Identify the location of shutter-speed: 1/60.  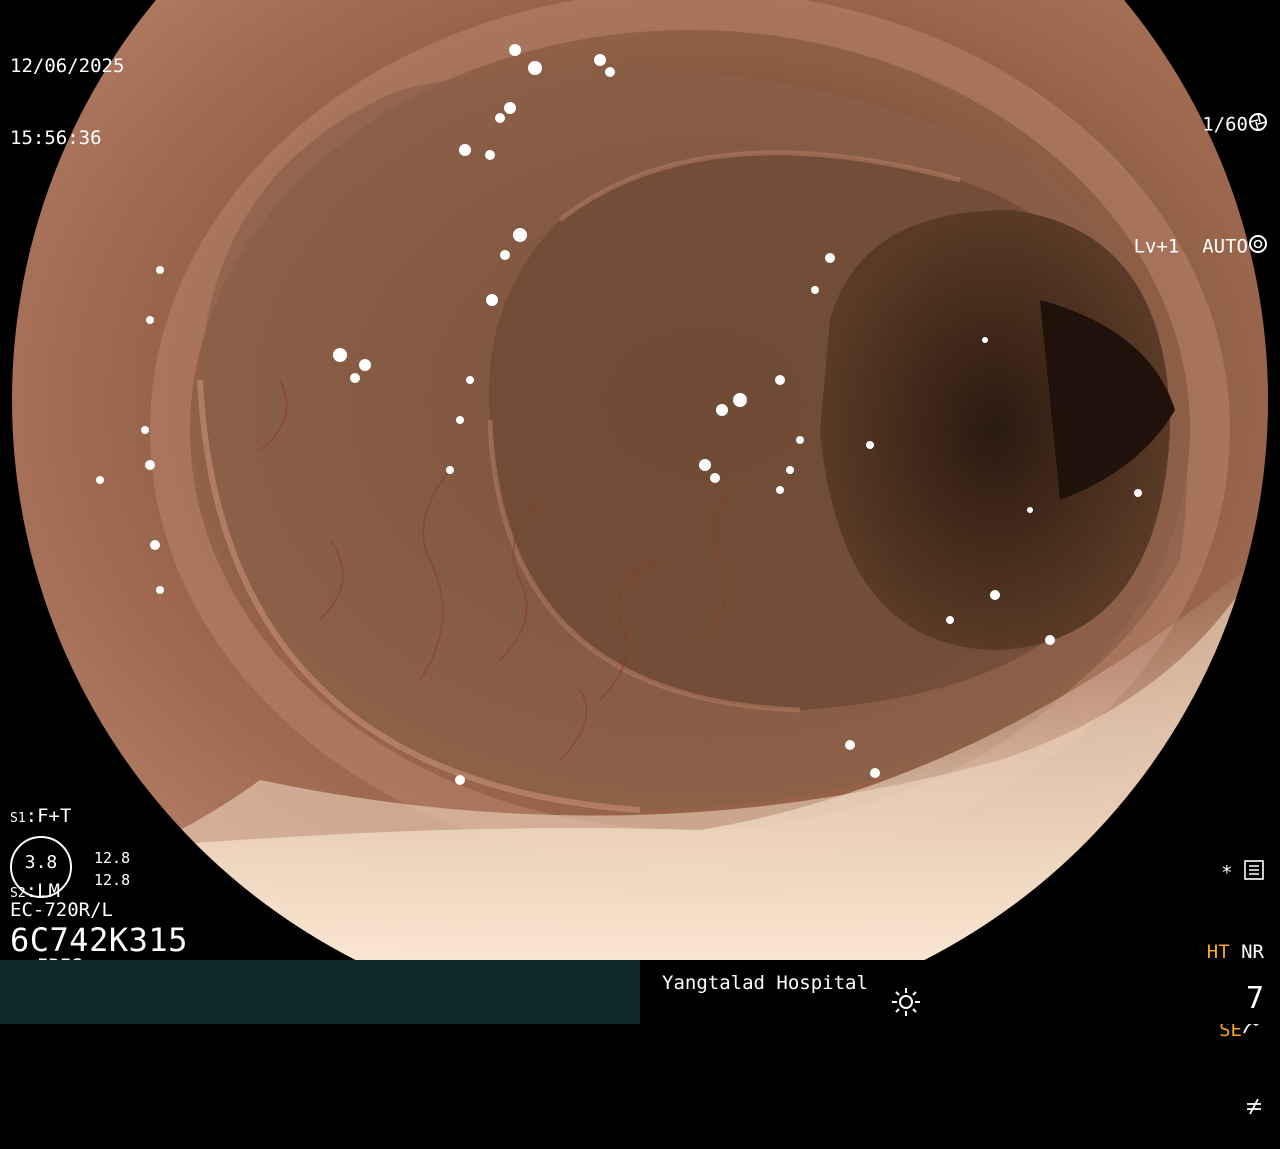
(1225, 124).